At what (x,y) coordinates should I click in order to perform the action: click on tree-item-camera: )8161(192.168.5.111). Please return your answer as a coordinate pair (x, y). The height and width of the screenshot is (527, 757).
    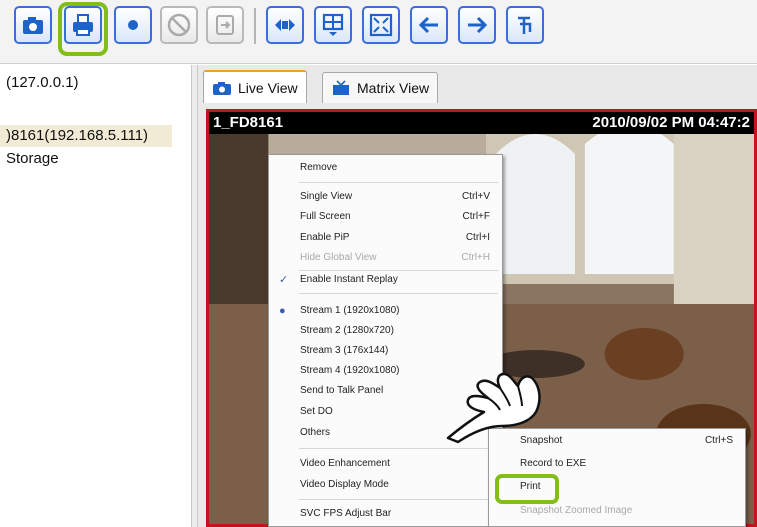
    Looking at the image, I should click on (86, 136).